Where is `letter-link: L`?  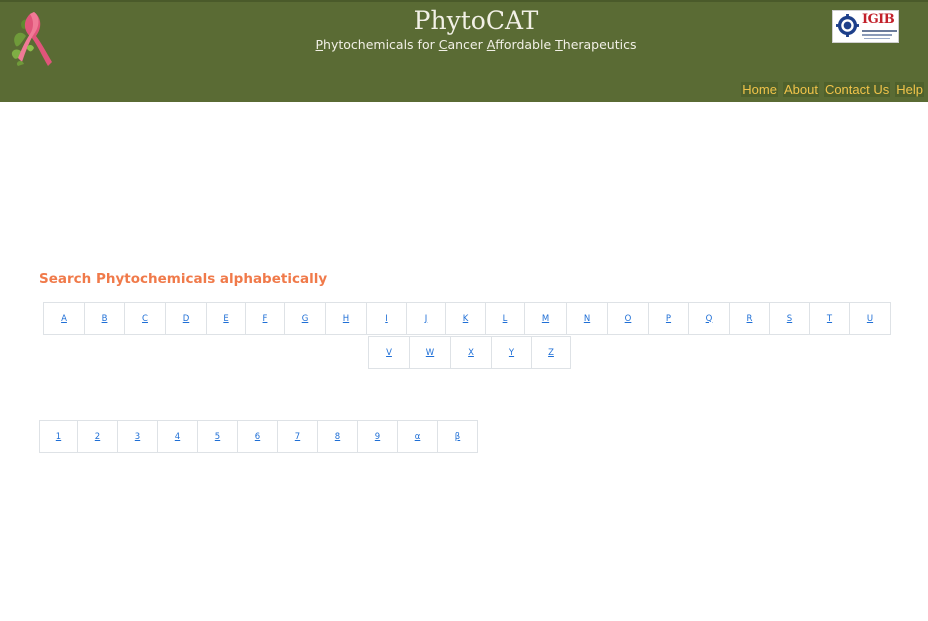 letter-link: L is located at coordinates (505, 319).